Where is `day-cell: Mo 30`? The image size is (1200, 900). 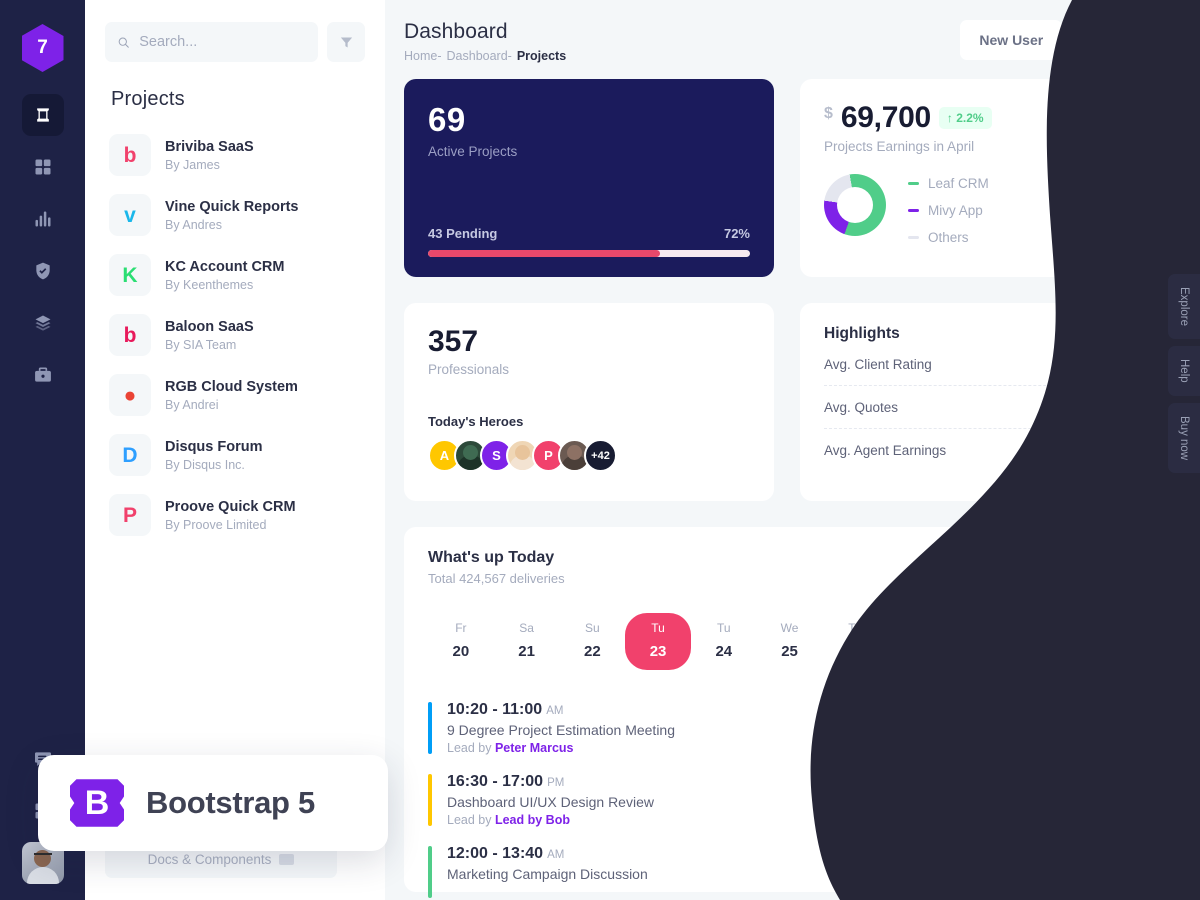 day-cell: Mo 30 is located at coordinates (1118, 641).